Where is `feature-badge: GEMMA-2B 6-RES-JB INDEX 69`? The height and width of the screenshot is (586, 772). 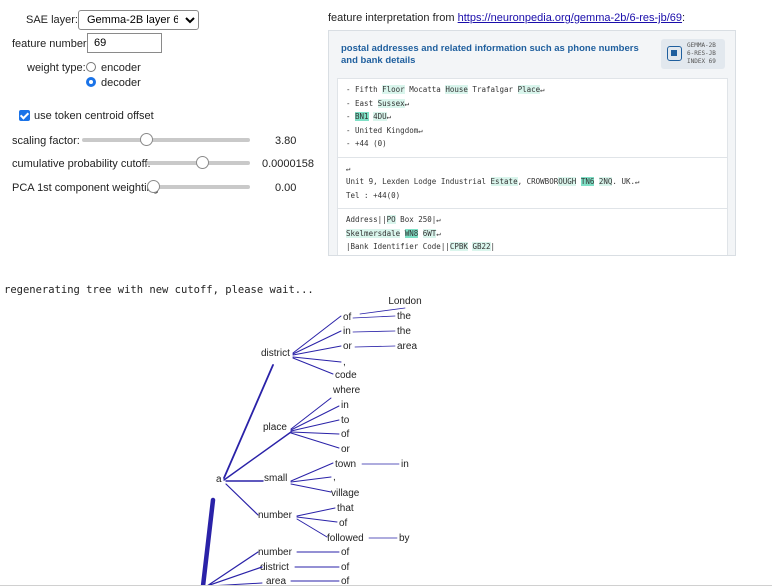
feature-badge: GEMMA-2B 6-RES-JB INDEX 69 is located at coordinates (693, 54).